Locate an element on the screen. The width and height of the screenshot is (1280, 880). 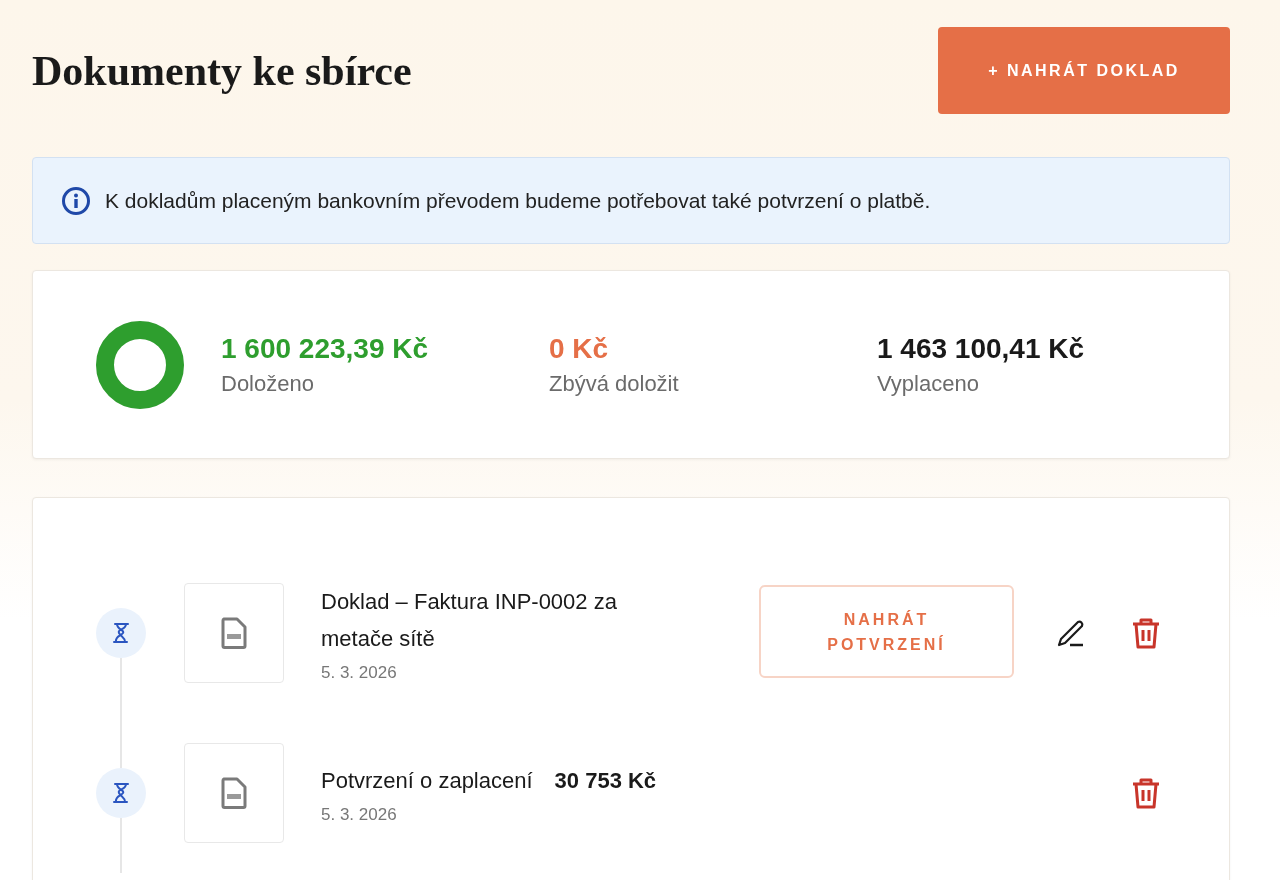
amount-value: 1 600 223,39 Kč is located at coordinates (325, 348).